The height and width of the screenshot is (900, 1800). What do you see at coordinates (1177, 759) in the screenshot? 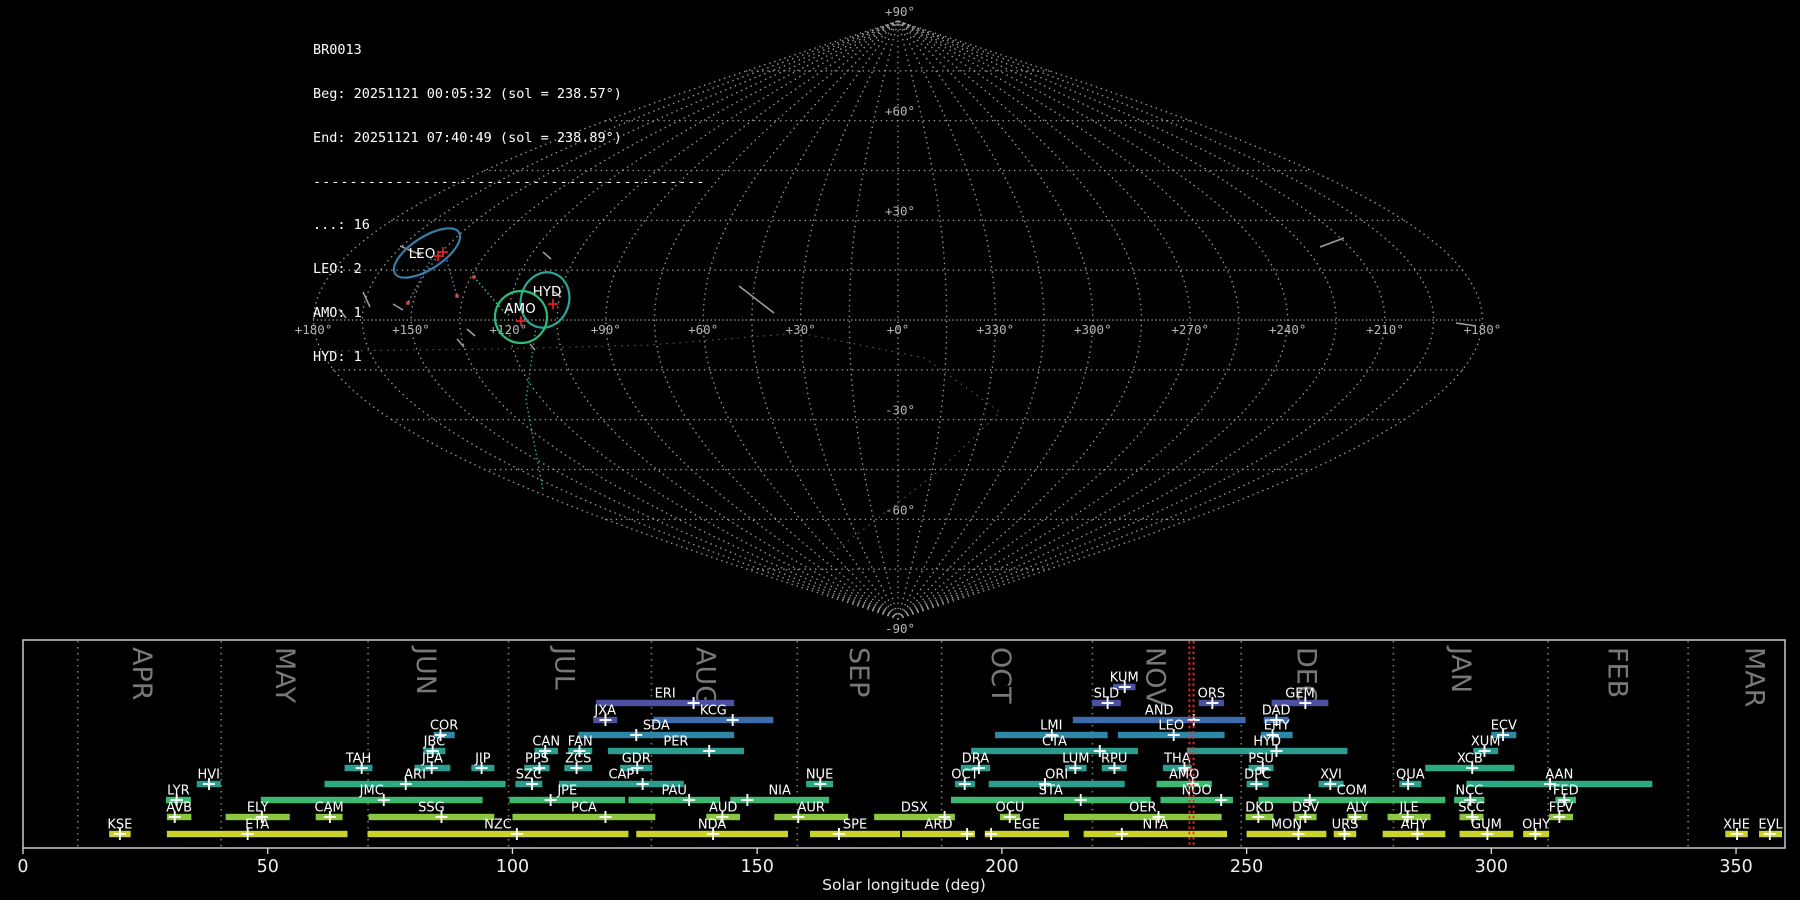
I see `shower-label: THA` at bounding box center [1177, 759].